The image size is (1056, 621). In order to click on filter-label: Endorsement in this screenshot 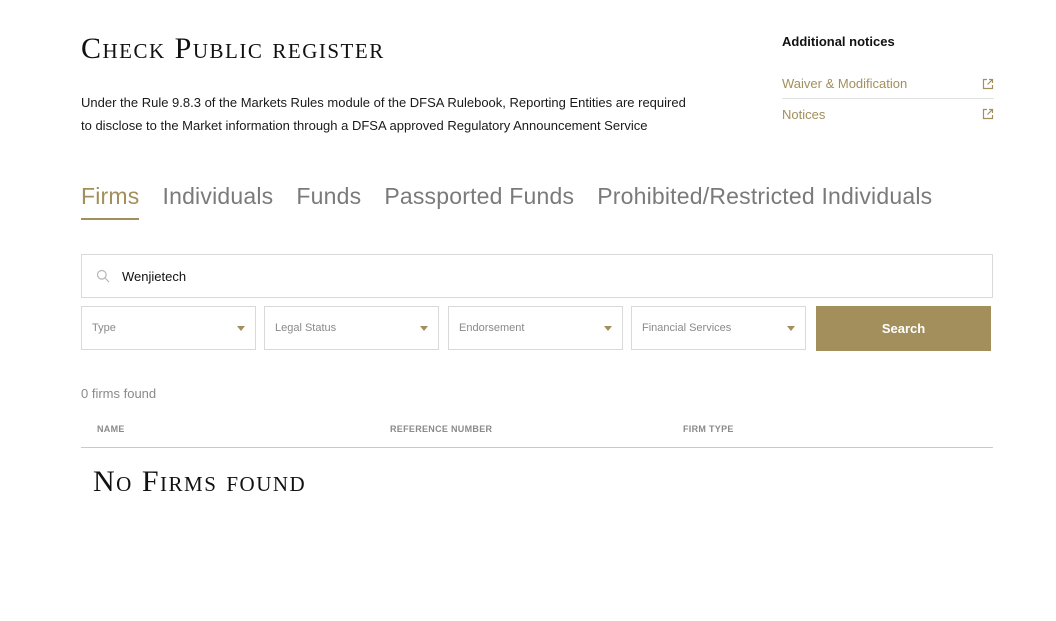, I will do `click(492, 328)`.